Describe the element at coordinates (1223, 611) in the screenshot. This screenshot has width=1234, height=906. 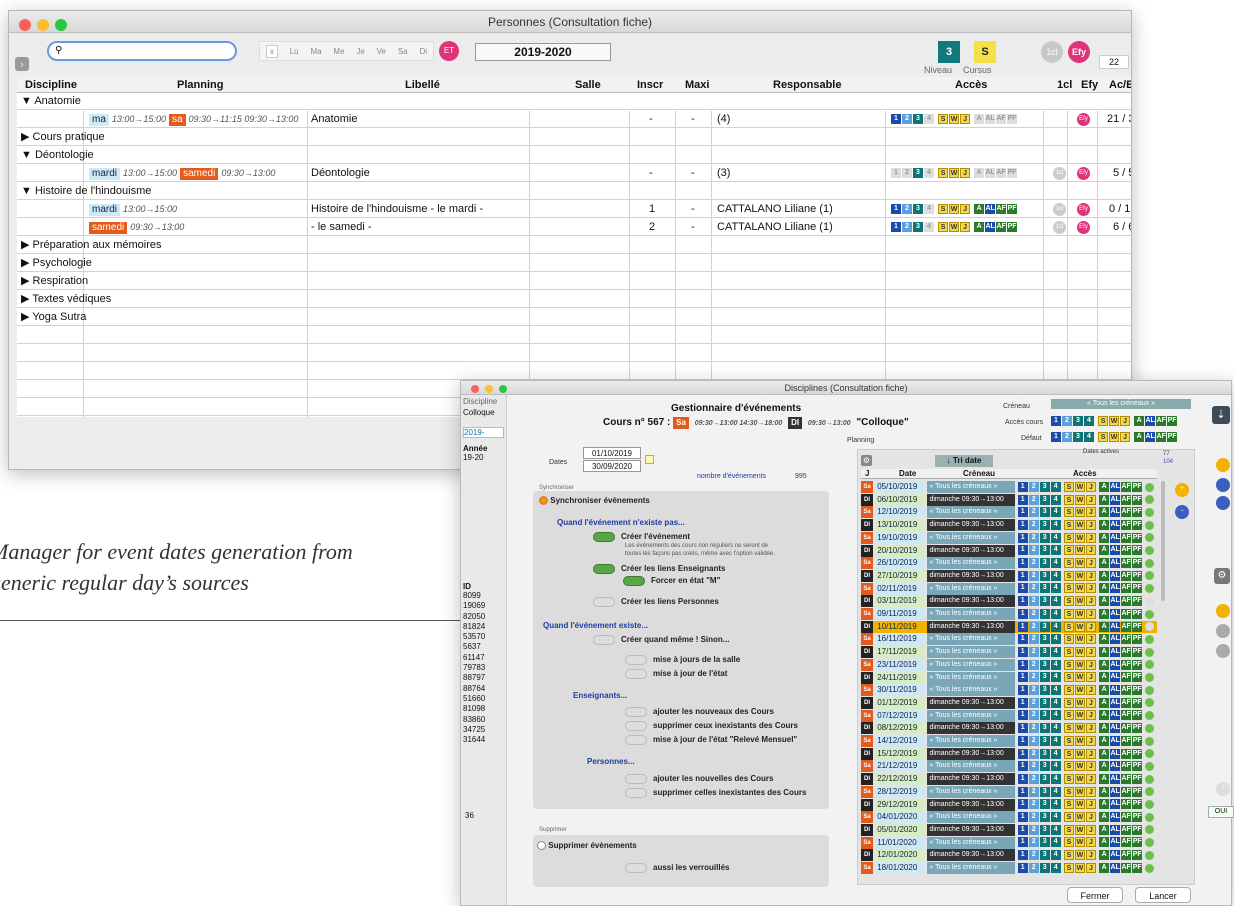
I see `yellow-doc-icon` at that location.